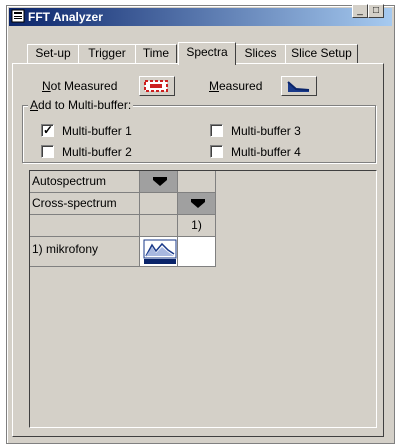  What do you see at coordinates (376, 11) in the screenshot?
I see `maximize-button: □` at bounding box center [376, 11].